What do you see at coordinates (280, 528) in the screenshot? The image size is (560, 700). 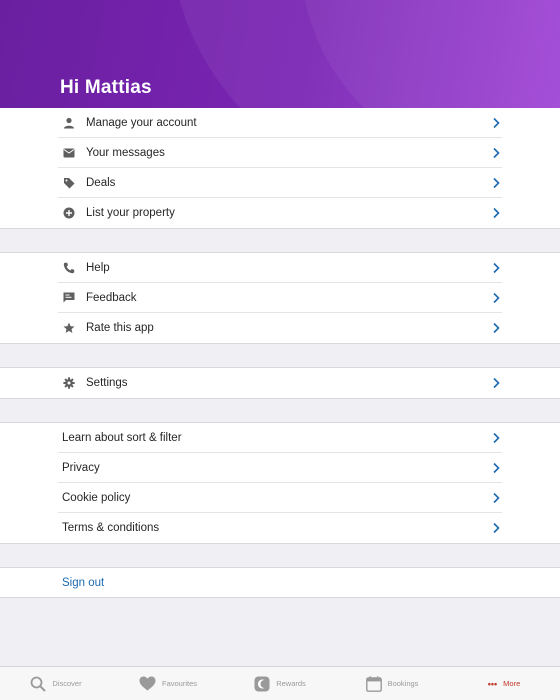 I see `menu-item-terms: Terms & conditions` at bounding box center [280, 528].